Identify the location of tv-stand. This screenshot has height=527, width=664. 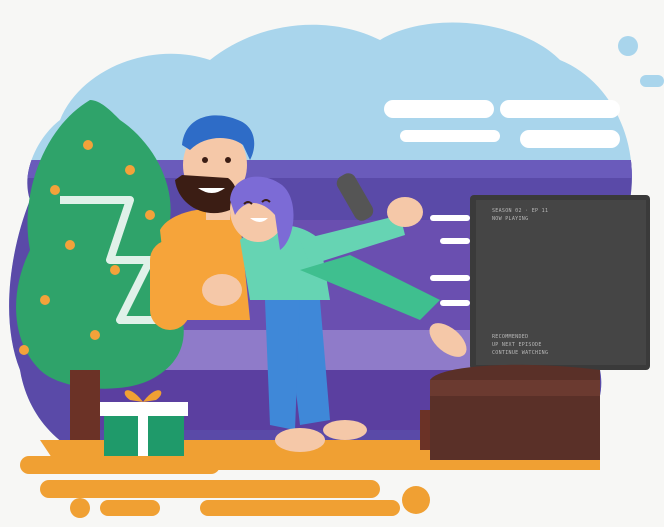
(515, 412).